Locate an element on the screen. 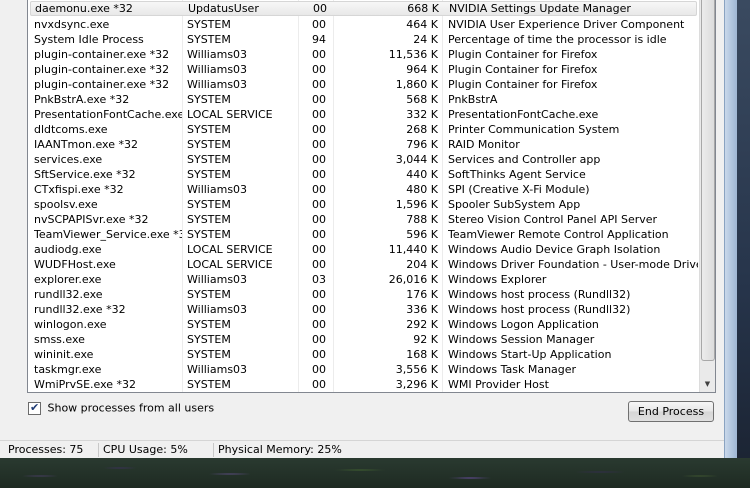 This screenshot has height=488, width=750. process-memory: 336 K is located at coordinates (422, 309).